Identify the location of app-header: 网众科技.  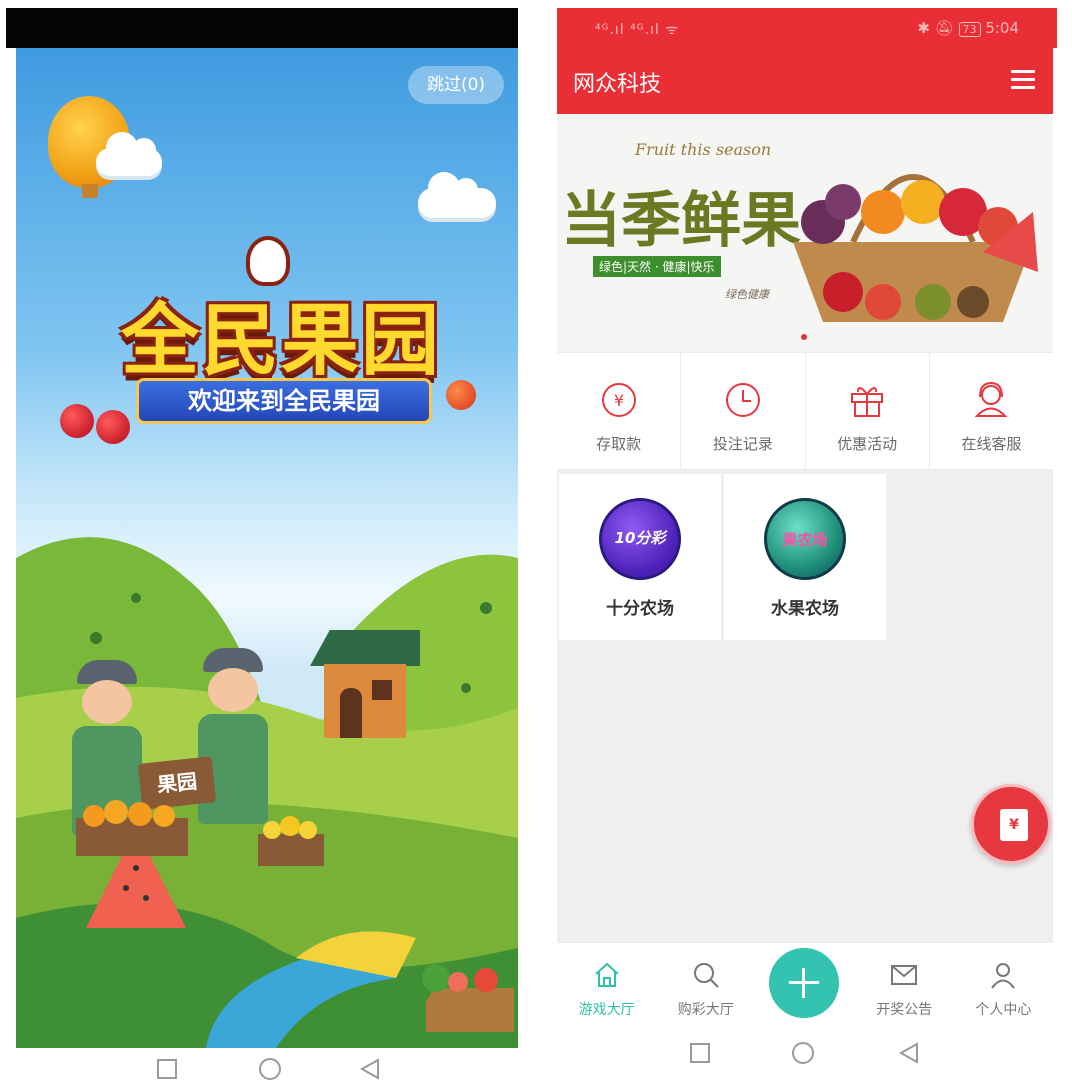
(805, 81).